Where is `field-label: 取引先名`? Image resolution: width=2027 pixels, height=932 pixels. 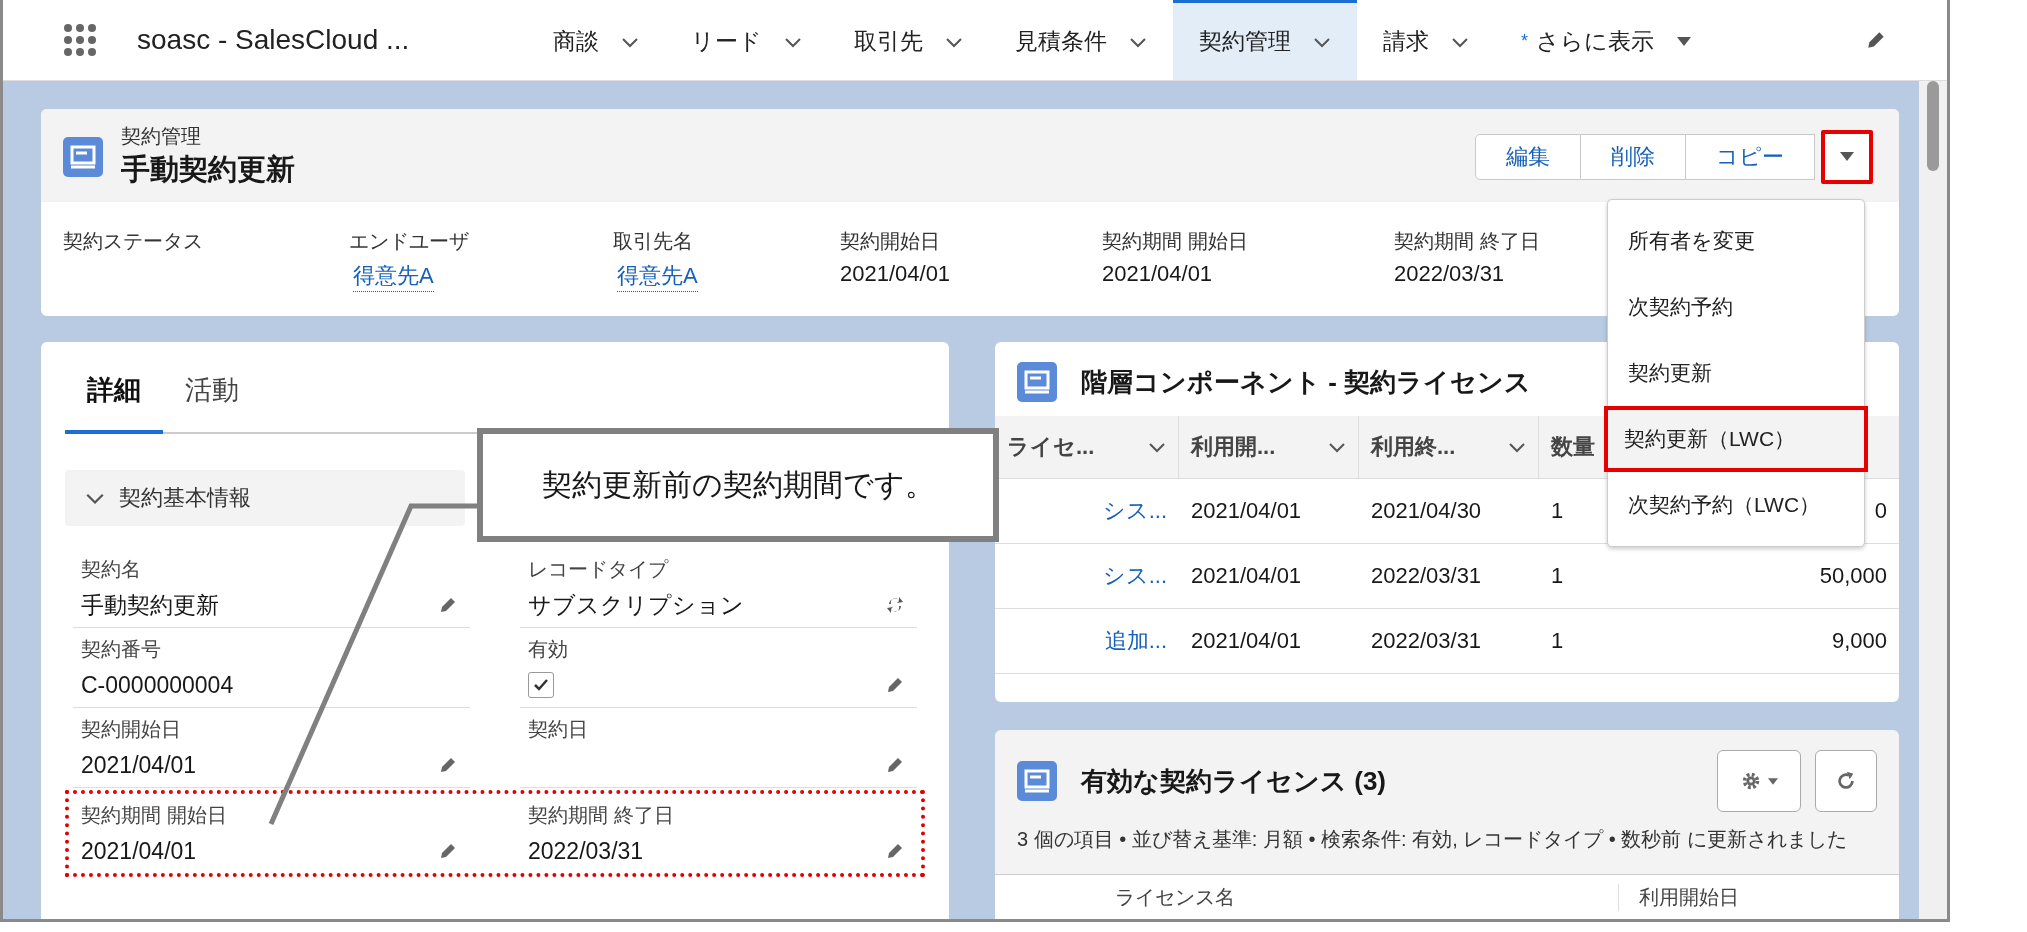
field-label: 取引先名 is located at coordinates (653, 241).